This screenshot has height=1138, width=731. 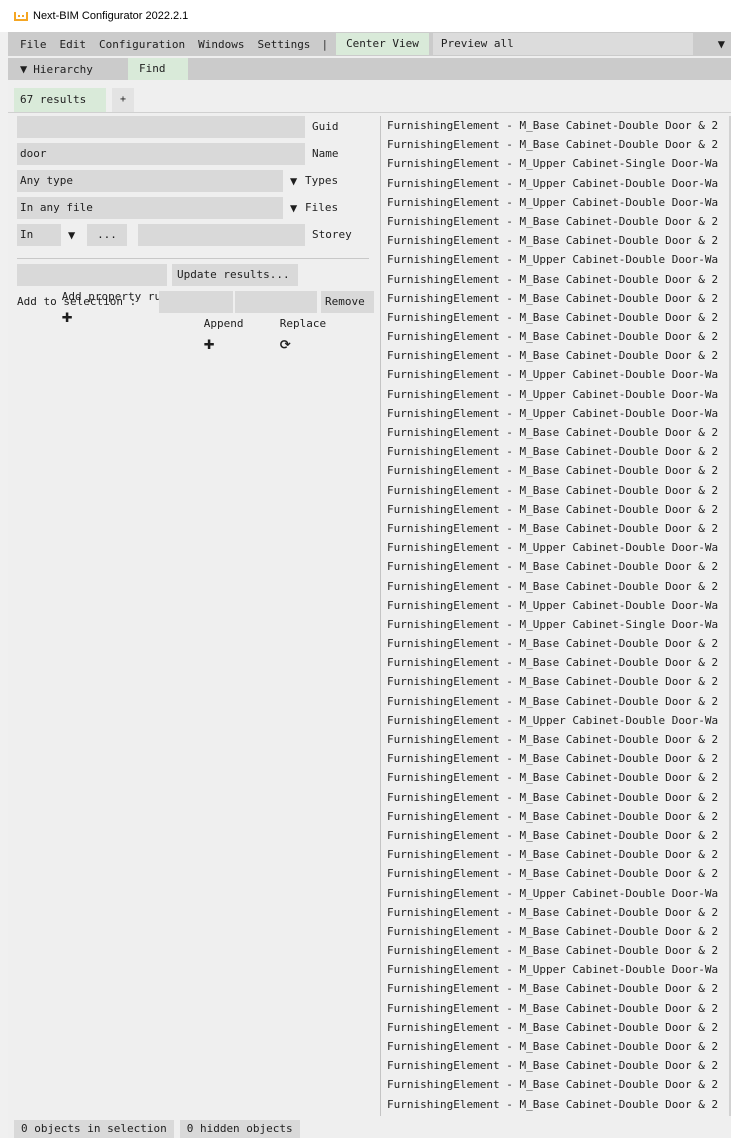 What do you see at coordinates (123, 100) in the screenshot?
I see `add-tab-button: +` at bounding box center [123, 100].